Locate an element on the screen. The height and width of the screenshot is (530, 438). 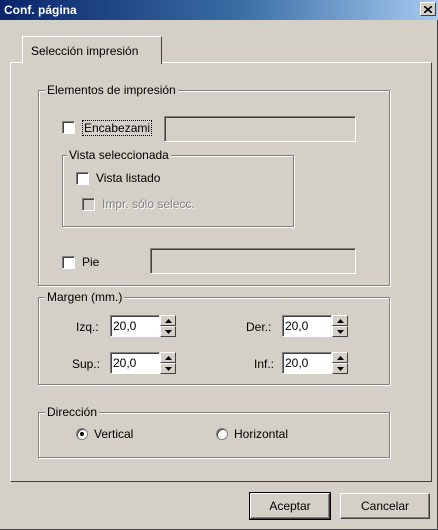
tab-label: Selección impresión is located at coordinates (85, 51).